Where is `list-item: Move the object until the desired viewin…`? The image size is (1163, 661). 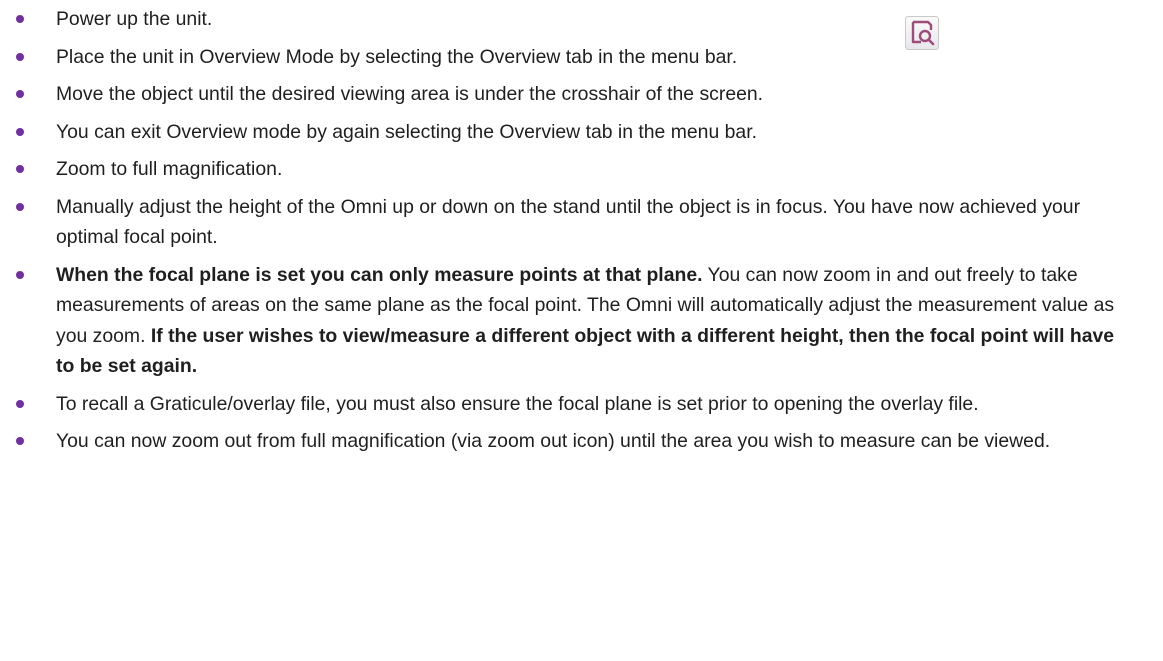 list-item: Move the object until the desired viewin… is located at coordinates (574, 94).